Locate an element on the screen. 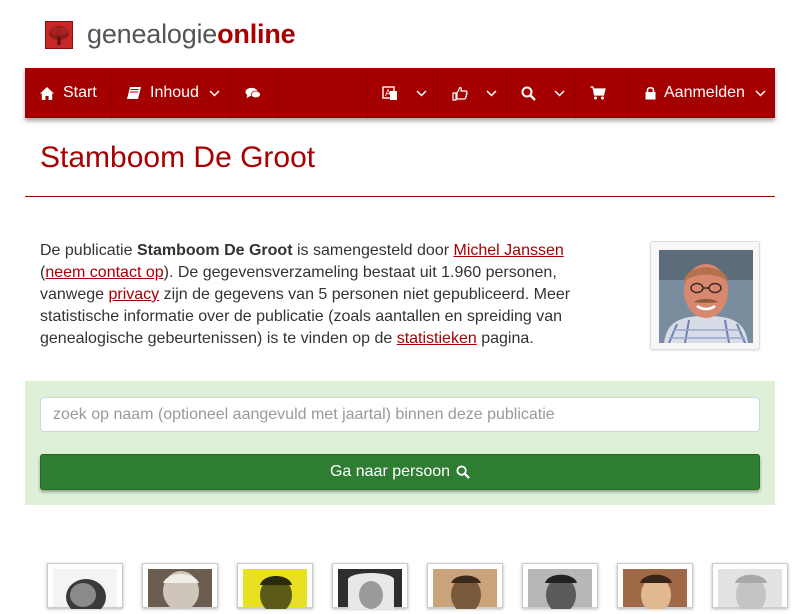 This screenshot has height=614, width=800. main-navigation: Start Inhoud A Aanmelden is located at coordinates (400, 93).